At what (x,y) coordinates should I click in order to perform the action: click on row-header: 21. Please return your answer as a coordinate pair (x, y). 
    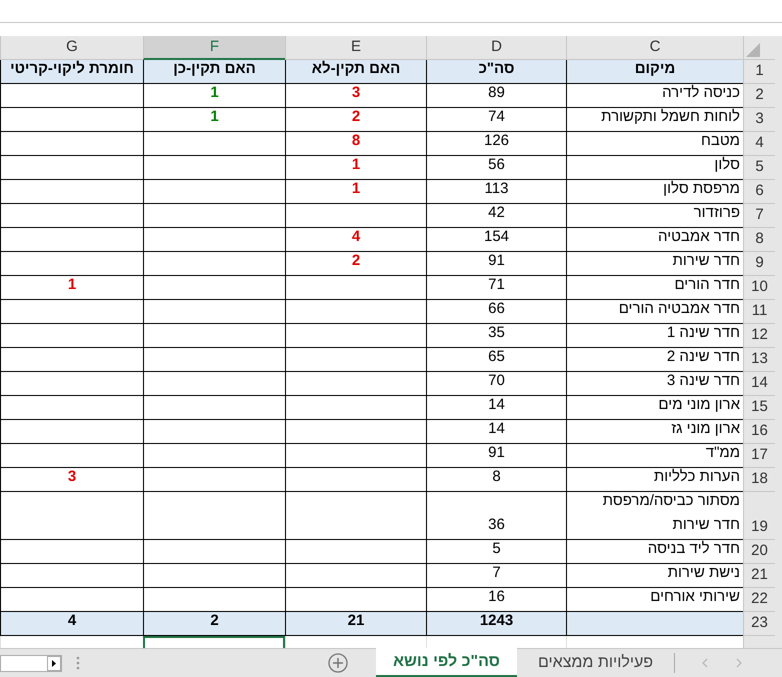
    Looking at the image, I should click on (759, 576).